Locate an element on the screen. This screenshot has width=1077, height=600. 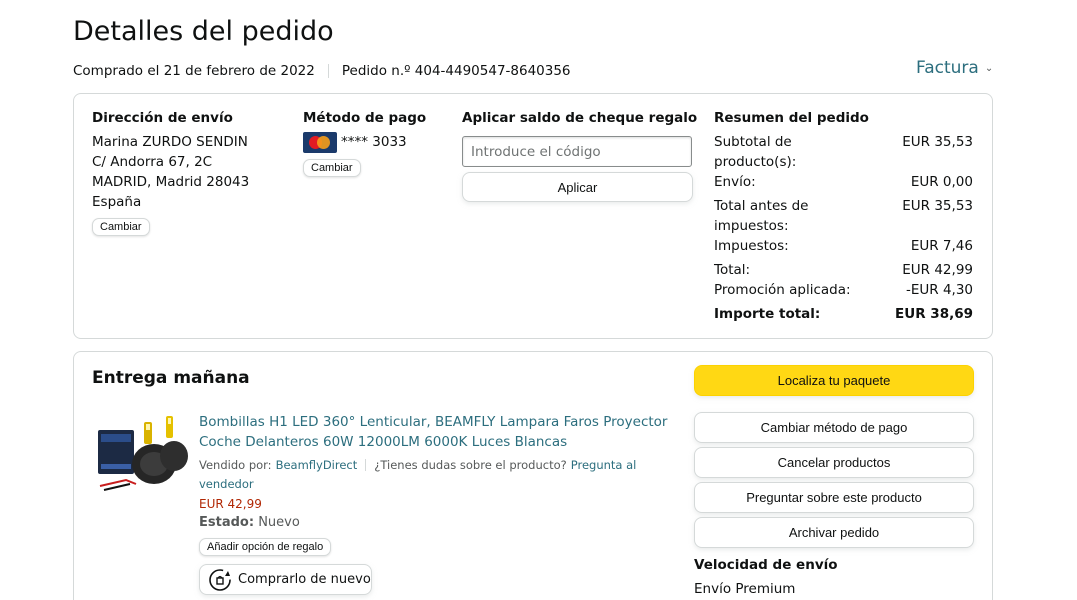
condition-value: Nuevo is located at coordinates (279, 522).